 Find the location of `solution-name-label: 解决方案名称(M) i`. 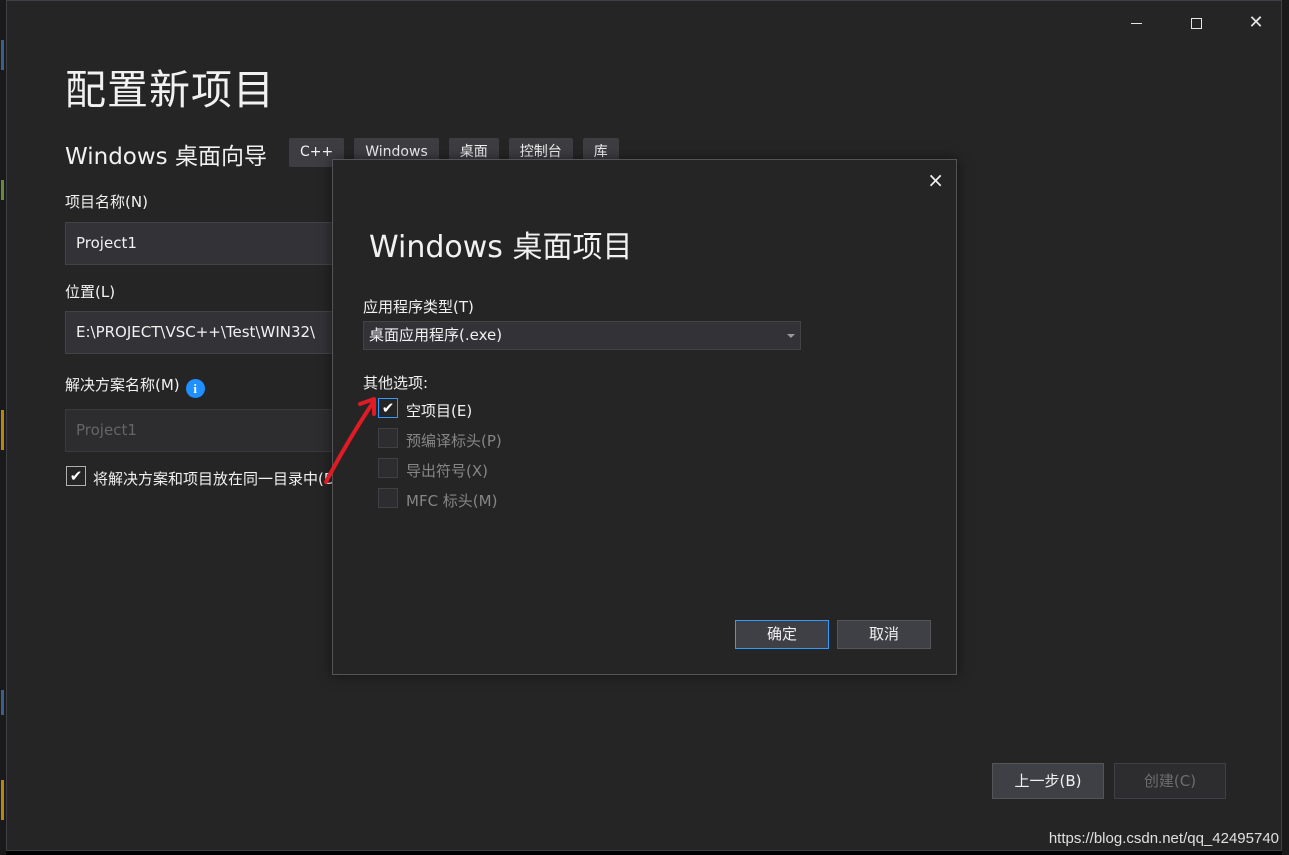

solution-name-label: 解决方案名称(M) i is located at coordinates (135, 386).